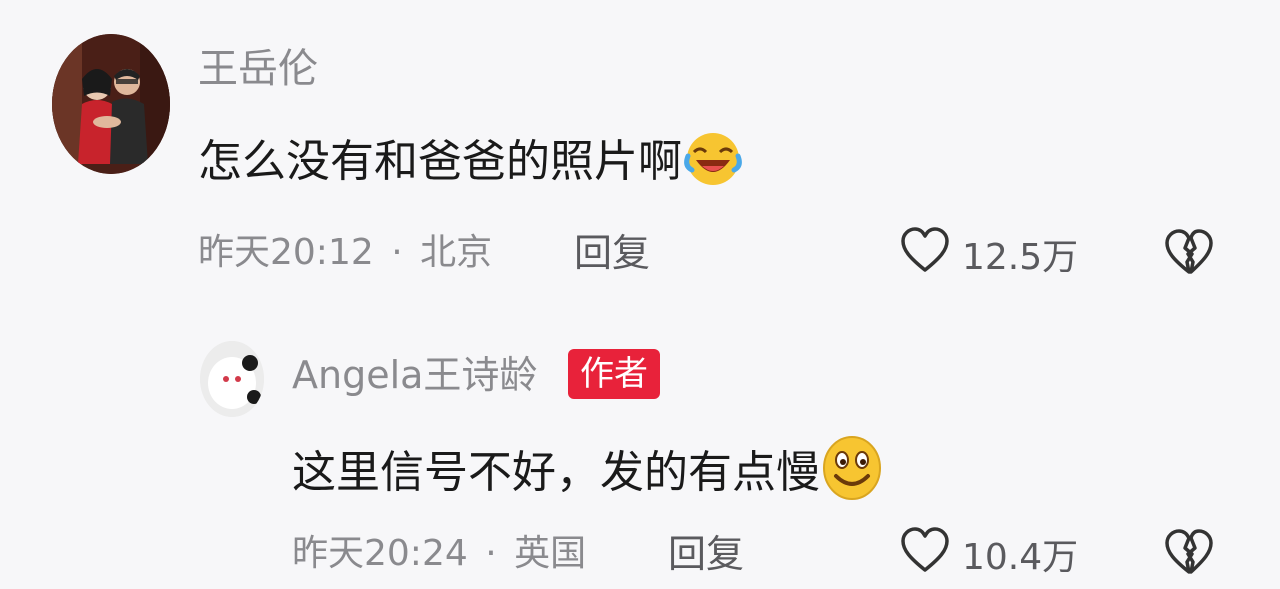 The height and width of the screenshot is (589, 1280). I want to click on comment-text: 这里信号不好，发的有点慢, so click(588, 475).